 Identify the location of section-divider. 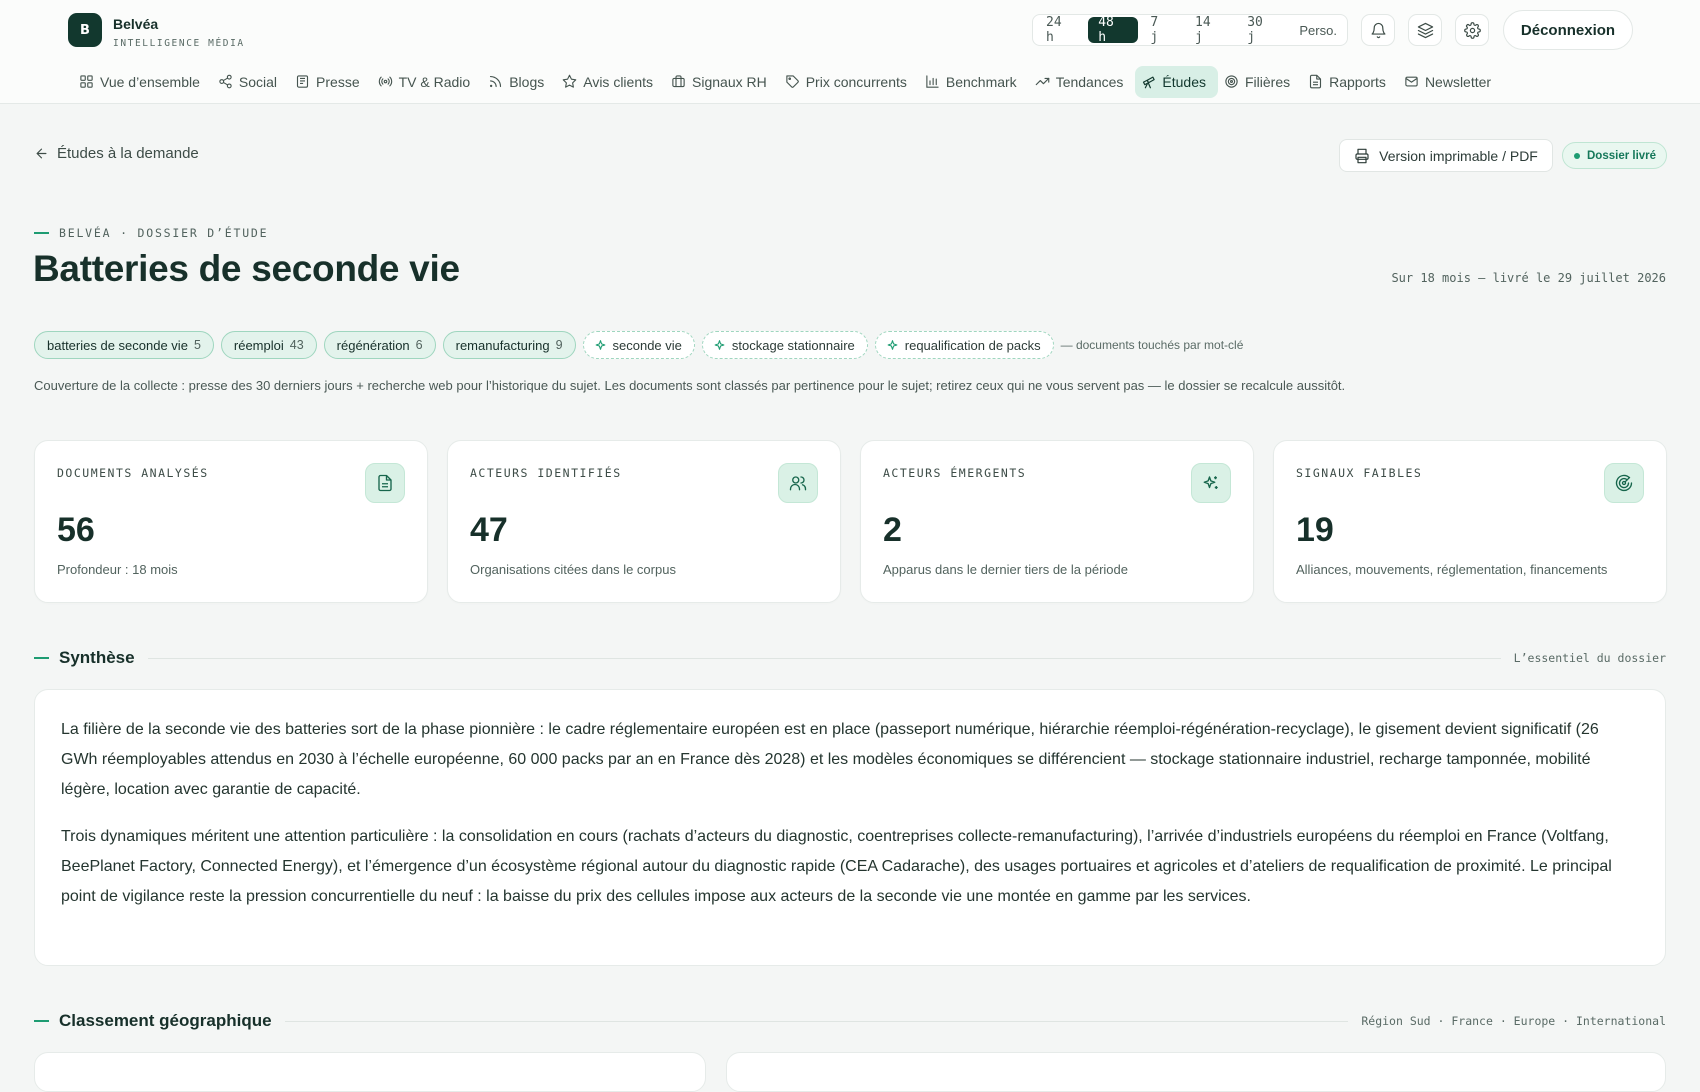
(824, 658).